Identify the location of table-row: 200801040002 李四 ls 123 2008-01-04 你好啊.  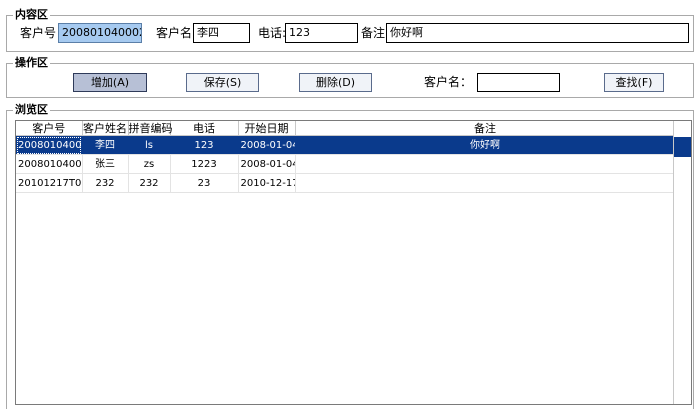
(346, 145).